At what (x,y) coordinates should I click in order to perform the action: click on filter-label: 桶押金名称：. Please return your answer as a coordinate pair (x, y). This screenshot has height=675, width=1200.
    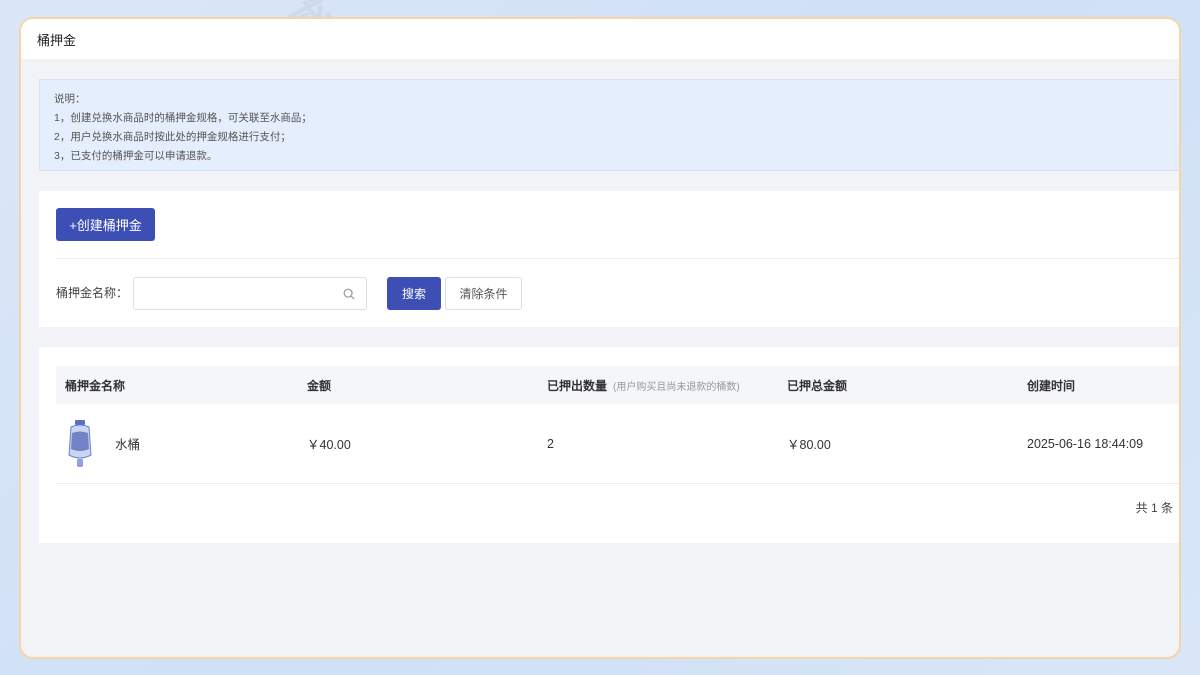
    Looking at the image, I should click on (92, 293).